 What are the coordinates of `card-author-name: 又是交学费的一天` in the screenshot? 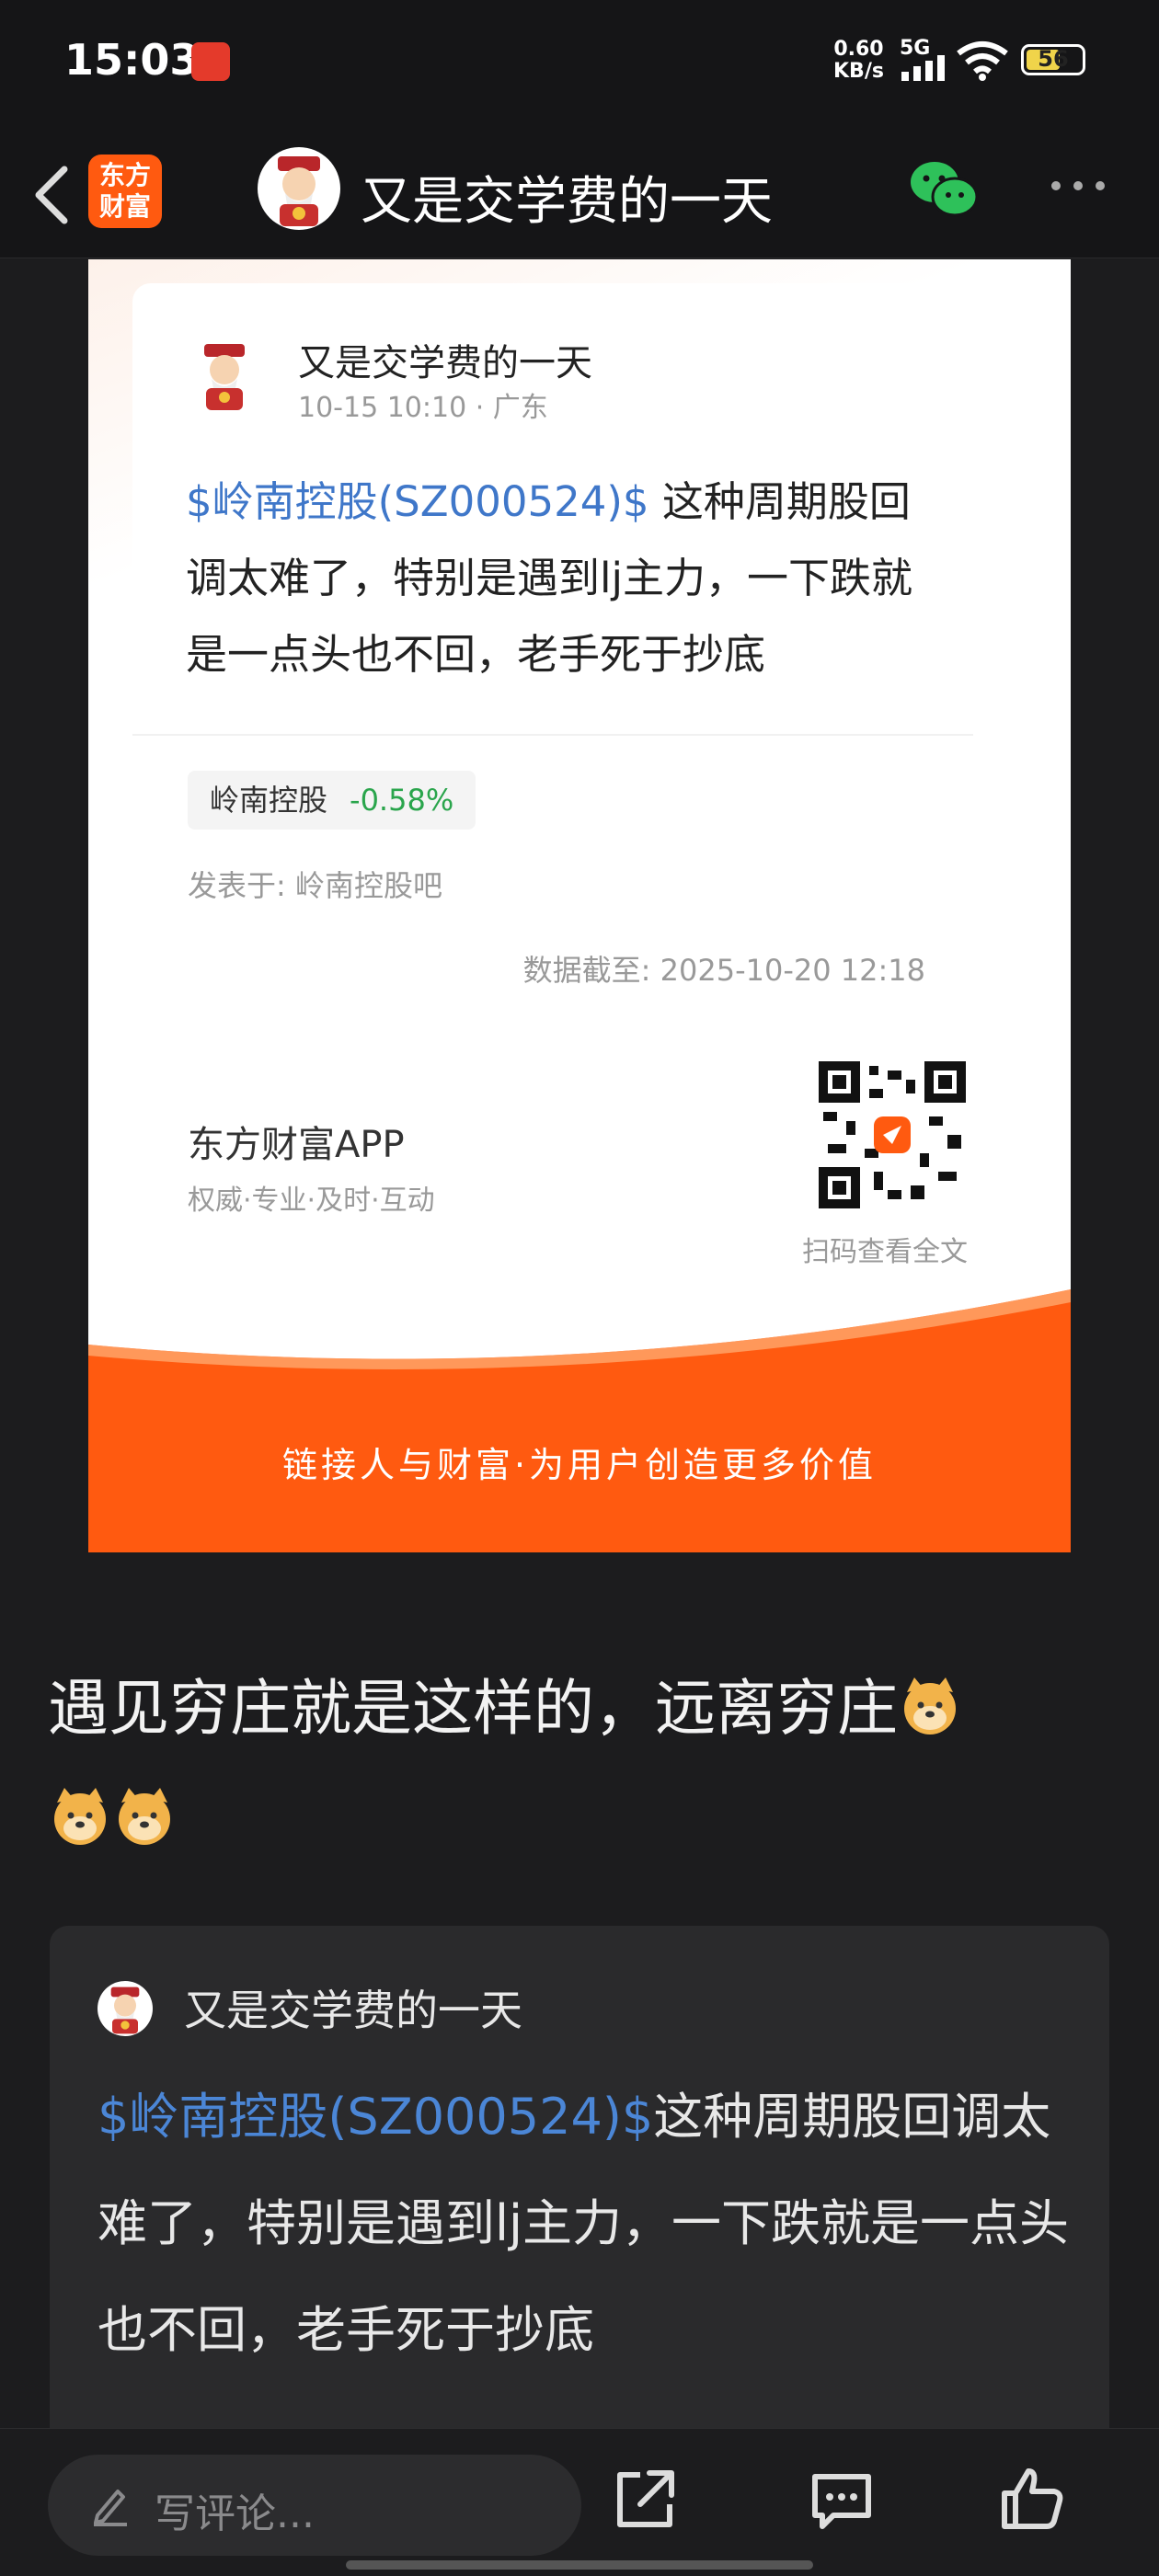 It's located at (445, 363).